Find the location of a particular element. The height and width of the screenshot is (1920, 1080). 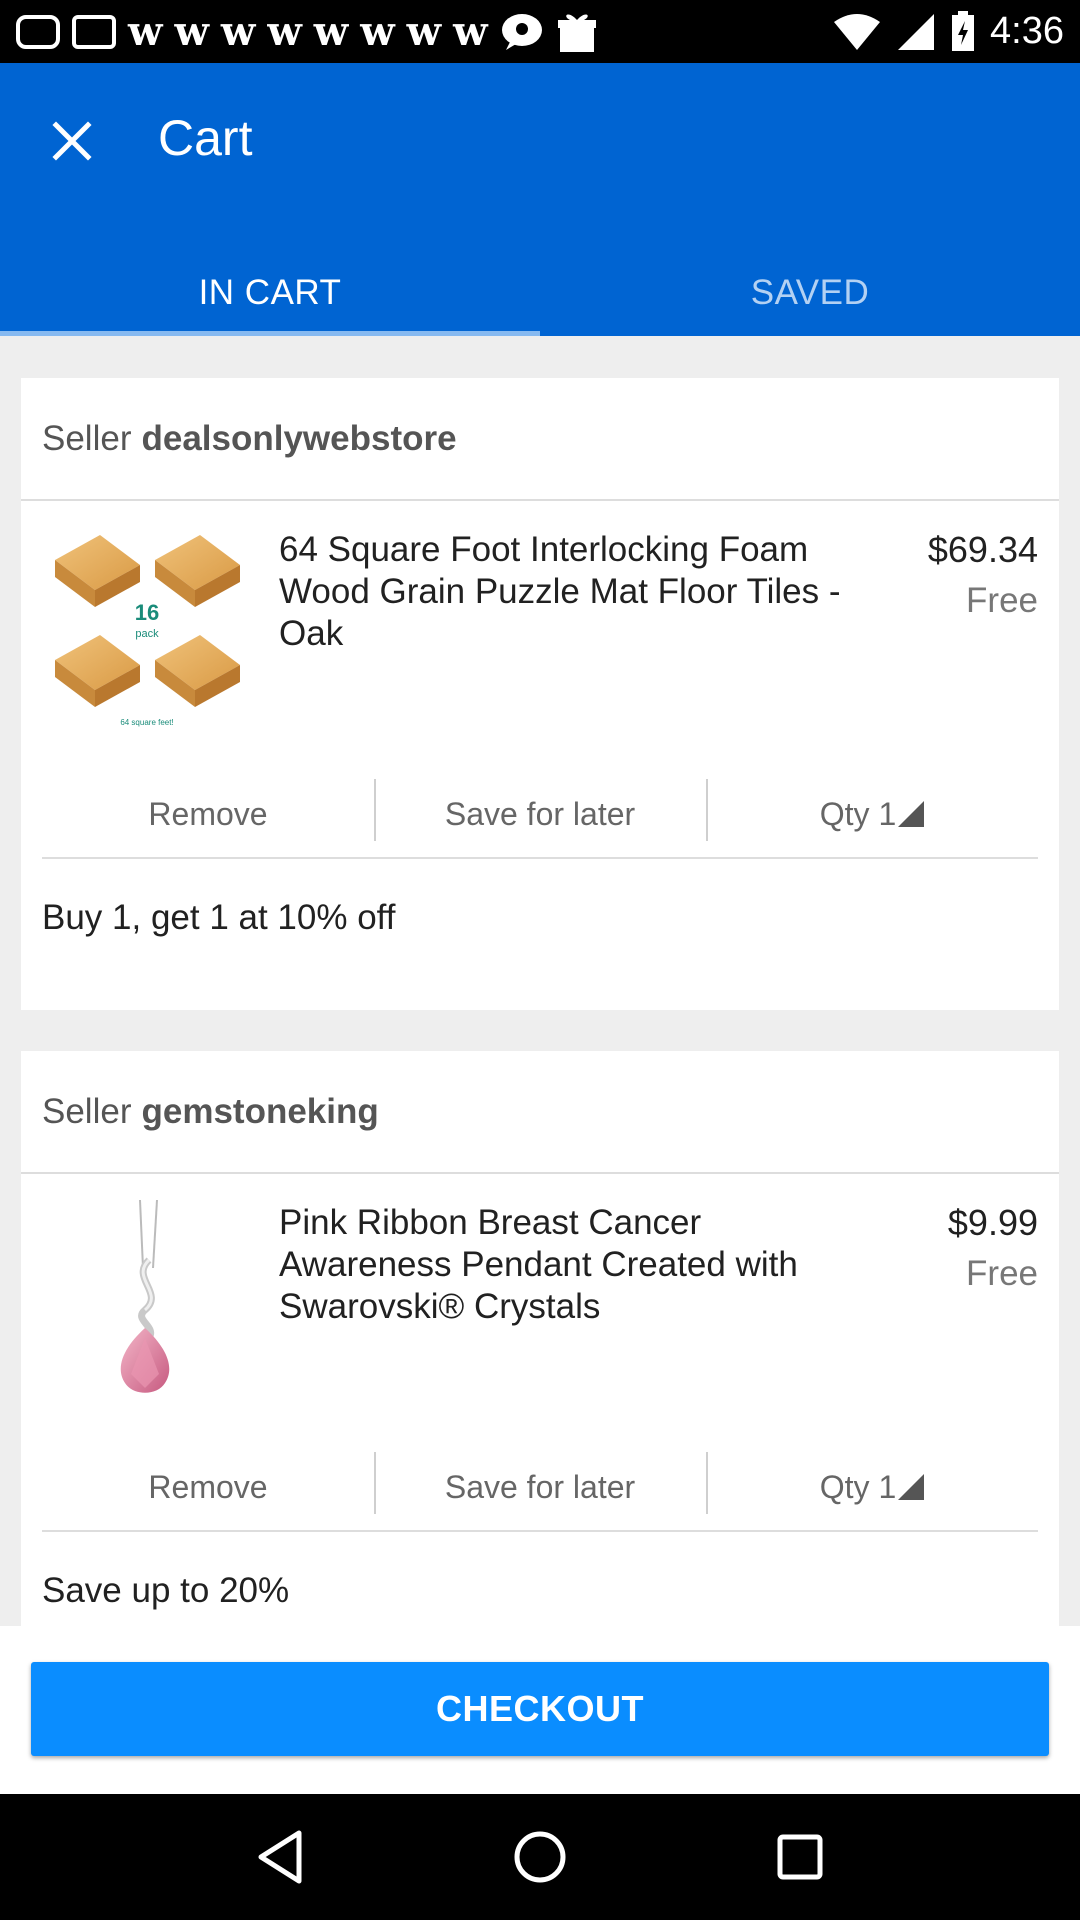

checkout-button: CHECKOUT is located at coordinates (540, 1709).